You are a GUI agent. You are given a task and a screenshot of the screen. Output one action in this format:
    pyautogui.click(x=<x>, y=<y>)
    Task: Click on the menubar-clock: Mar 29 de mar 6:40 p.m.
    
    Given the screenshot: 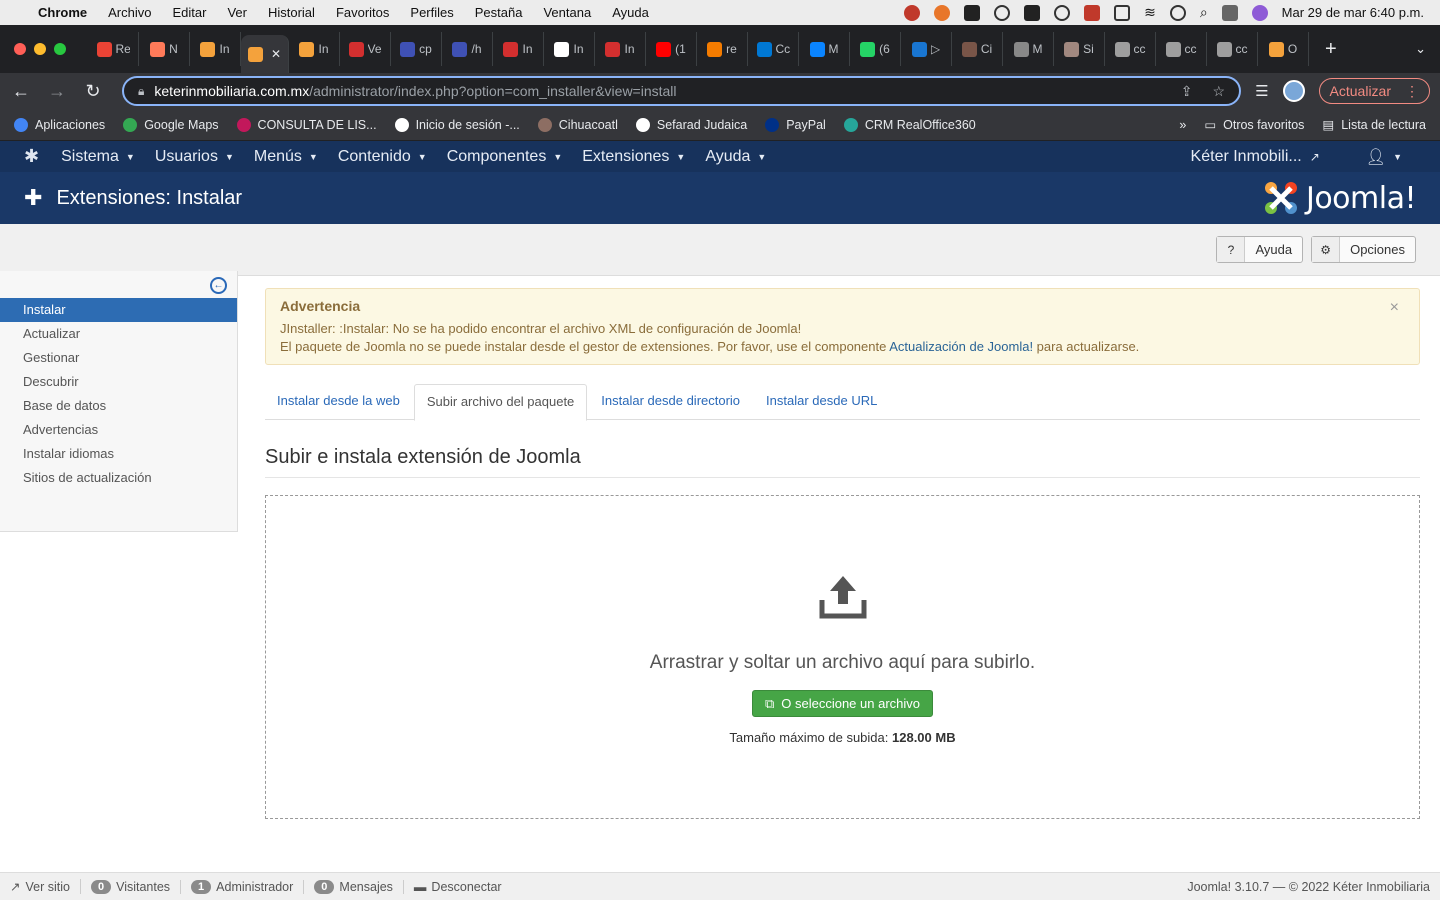 What is the action you would take?
    pyautogui.click(x=1353, y=12)
    